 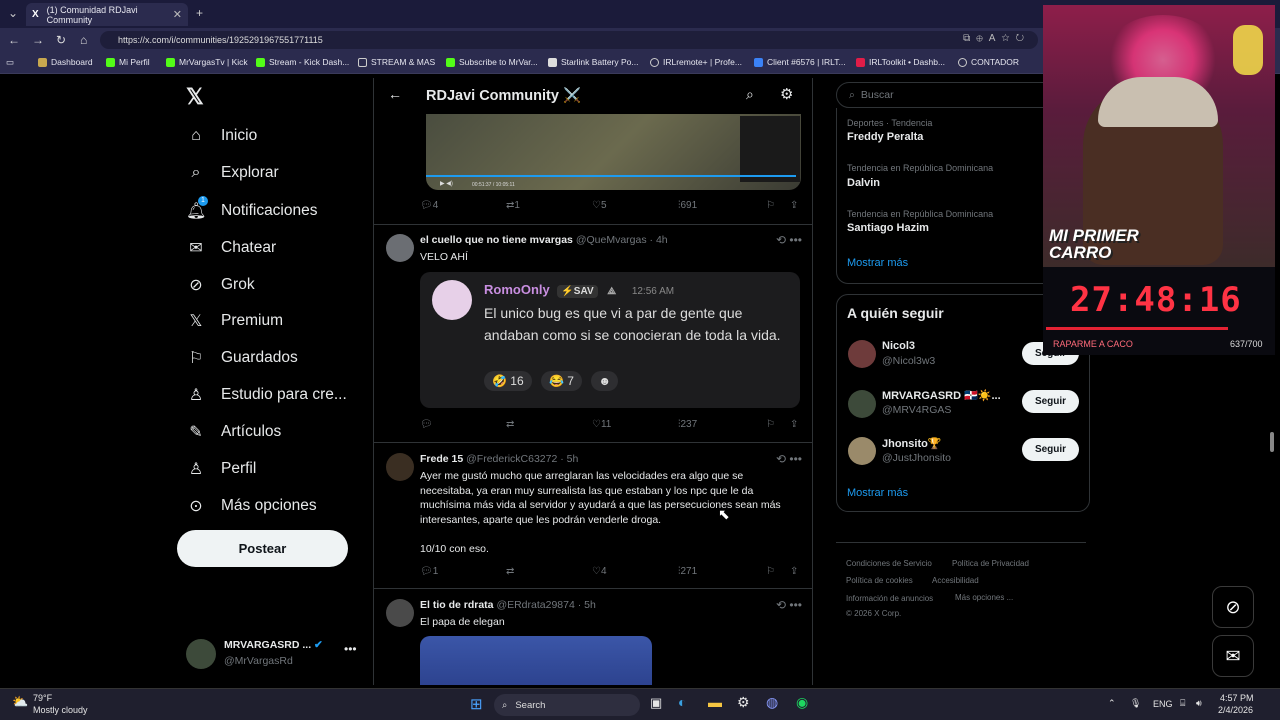 I want to click on nav-perfil: ♙ Perfil, so click(x=221, y=469).